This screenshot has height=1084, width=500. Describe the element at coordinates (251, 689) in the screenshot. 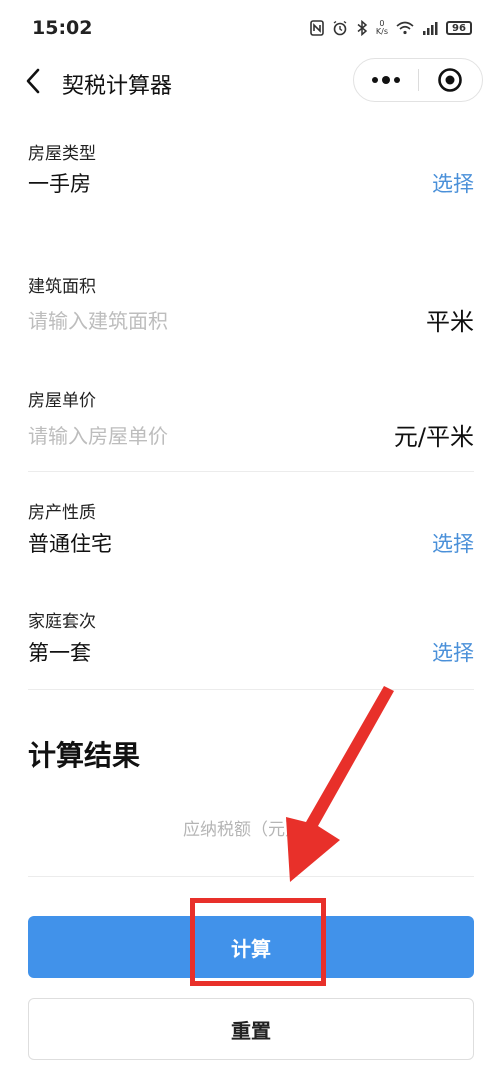

I see `row-divider` at that location.